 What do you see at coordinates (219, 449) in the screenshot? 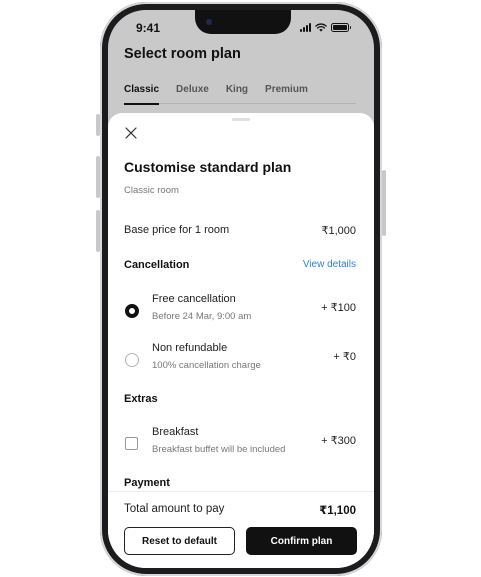
I see `extra-detail: Breakfast buffet will be included` at bounding box center [219, 449].